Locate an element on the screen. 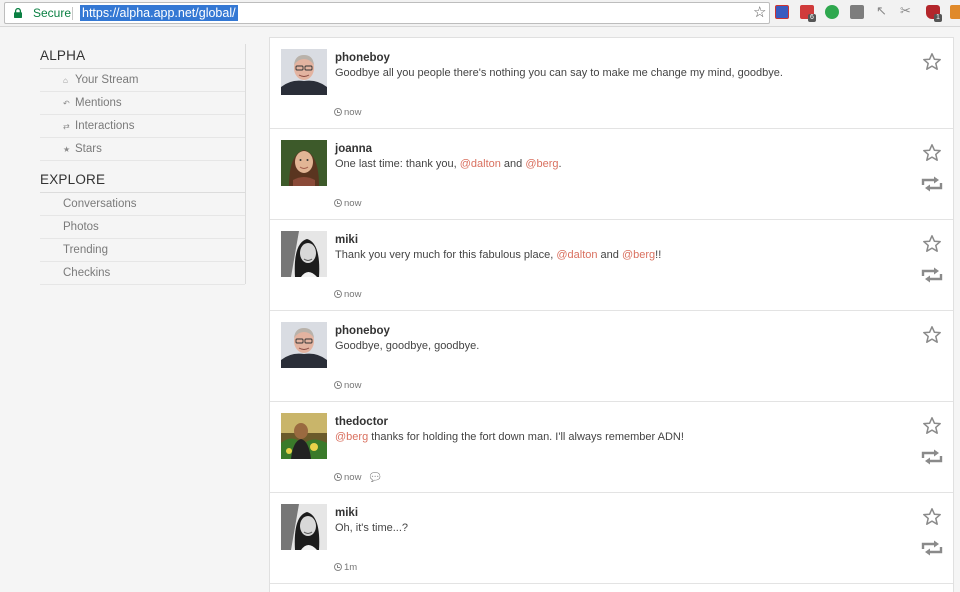  sidebar-item-trending: Trending is located at coordinates (142, 250).